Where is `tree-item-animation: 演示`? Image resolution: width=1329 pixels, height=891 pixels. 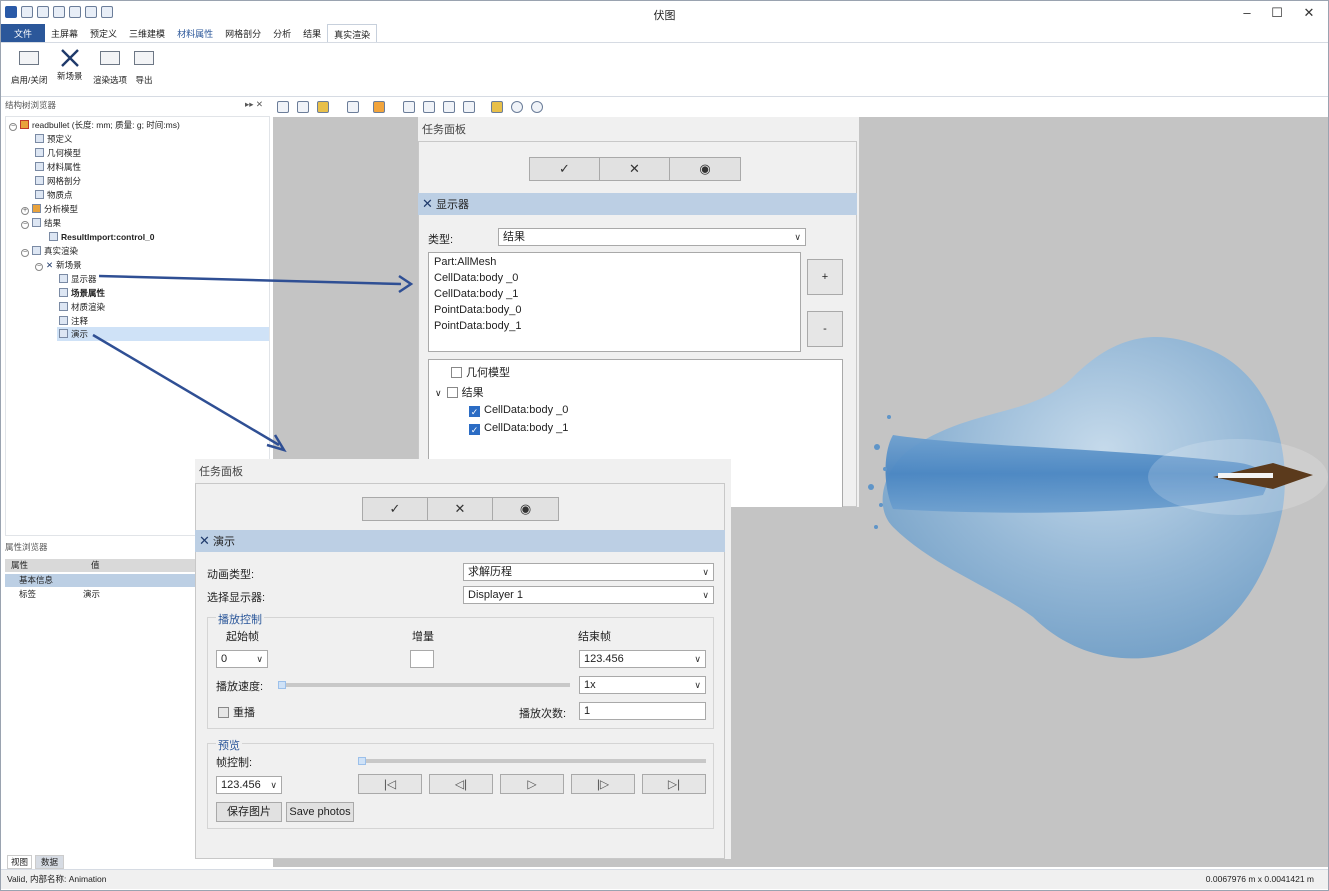 tree-item-animation: 演示 is located at coordinates (73, 334).